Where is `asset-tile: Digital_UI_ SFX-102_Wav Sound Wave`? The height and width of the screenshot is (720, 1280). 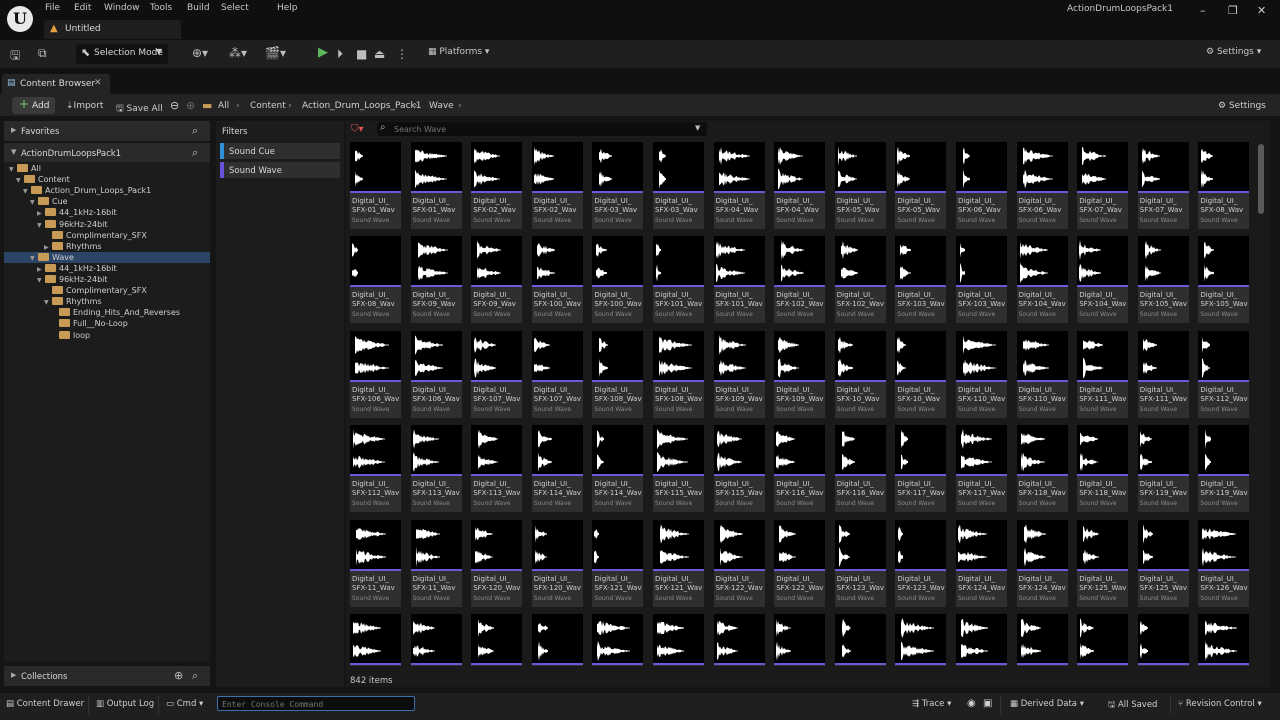
asset-tile: Digital_UI_ SFX-102_Wav Sound Wave is located at coordinates (800, 280).